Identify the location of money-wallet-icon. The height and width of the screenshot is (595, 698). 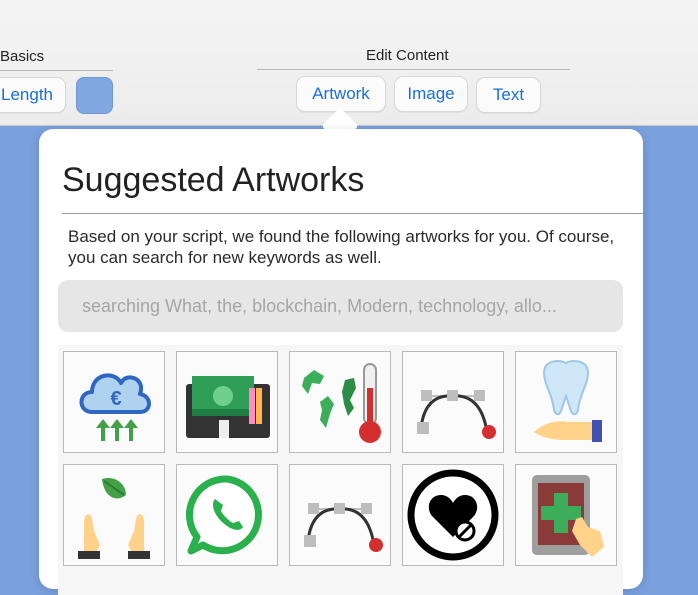
(228, 407).